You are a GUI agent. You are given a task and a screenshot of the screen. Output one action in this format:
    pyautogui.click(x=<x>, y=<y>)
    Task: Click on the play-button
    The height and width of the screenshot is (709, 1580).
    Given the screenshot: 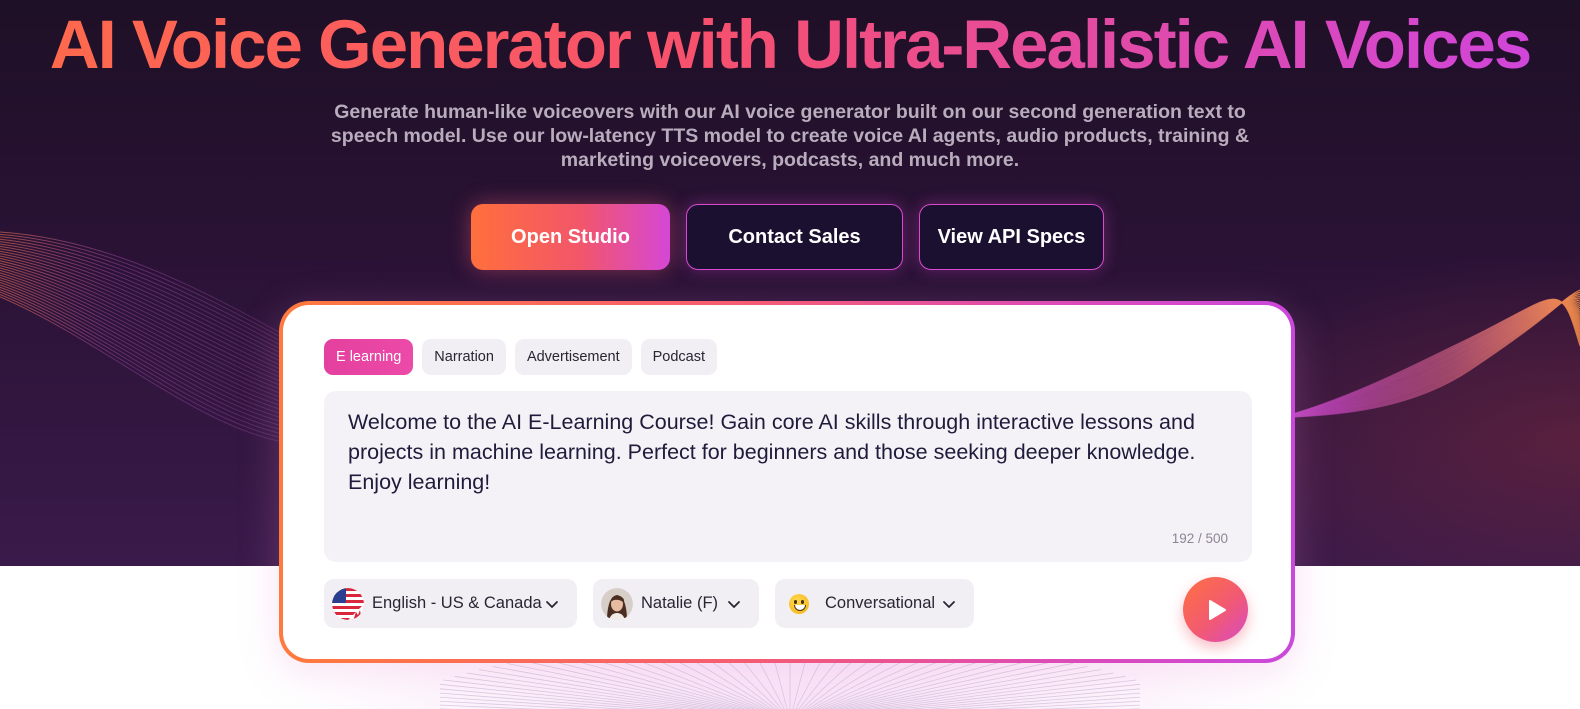 What is the action you would take?
    pyautogui.click(x=1215, y=609)
    